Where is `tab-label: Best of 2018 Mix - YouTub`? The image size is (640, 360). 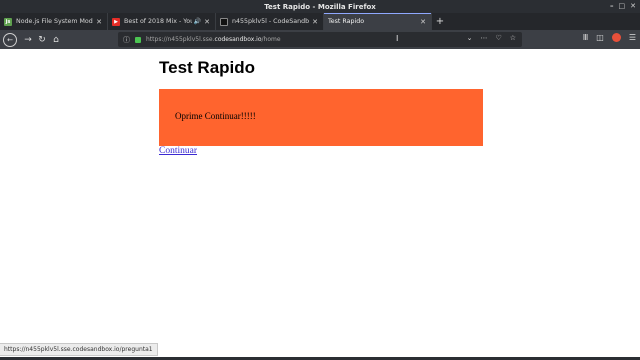
tab-label: Best of 2018 Mix - YouTub is located at coordinates (158, 21).